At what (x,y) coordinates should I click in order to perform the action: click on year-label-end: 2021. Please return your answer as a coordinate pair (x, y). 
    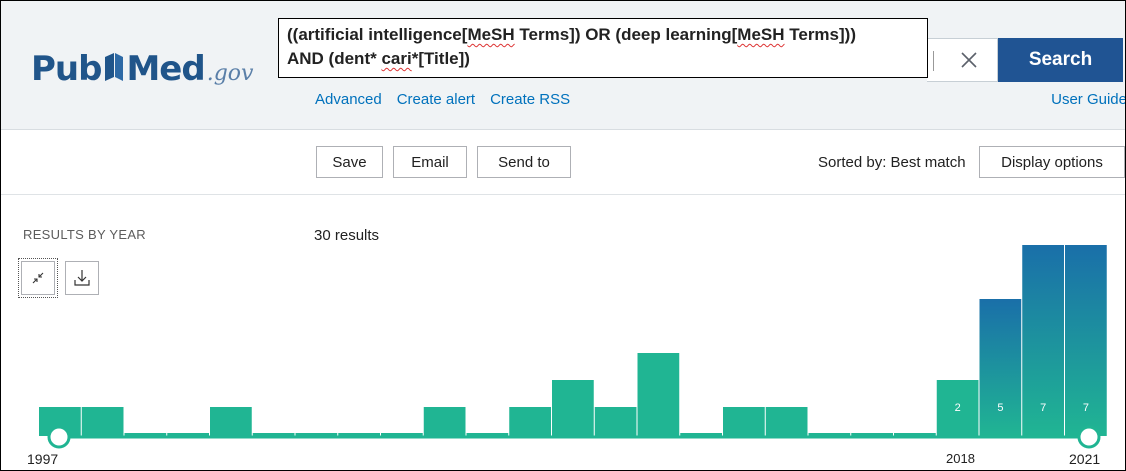
    Looking at the image, I should click on (1085, 459).